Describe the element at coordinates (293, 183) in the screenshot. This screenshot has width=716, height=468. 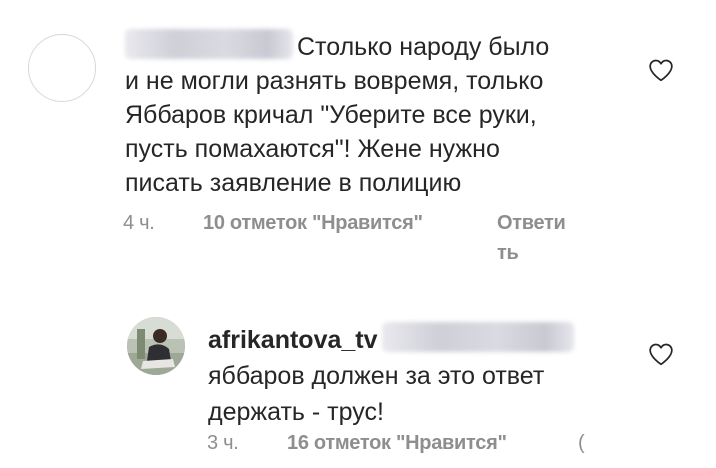
I see `comment-line-5: писать заявление в полицию` at that location.